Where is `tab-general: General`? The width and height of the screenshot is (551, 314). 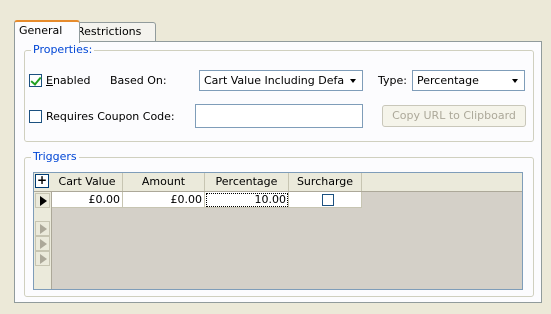
tab-general: General is located at coordinates (47, 31).